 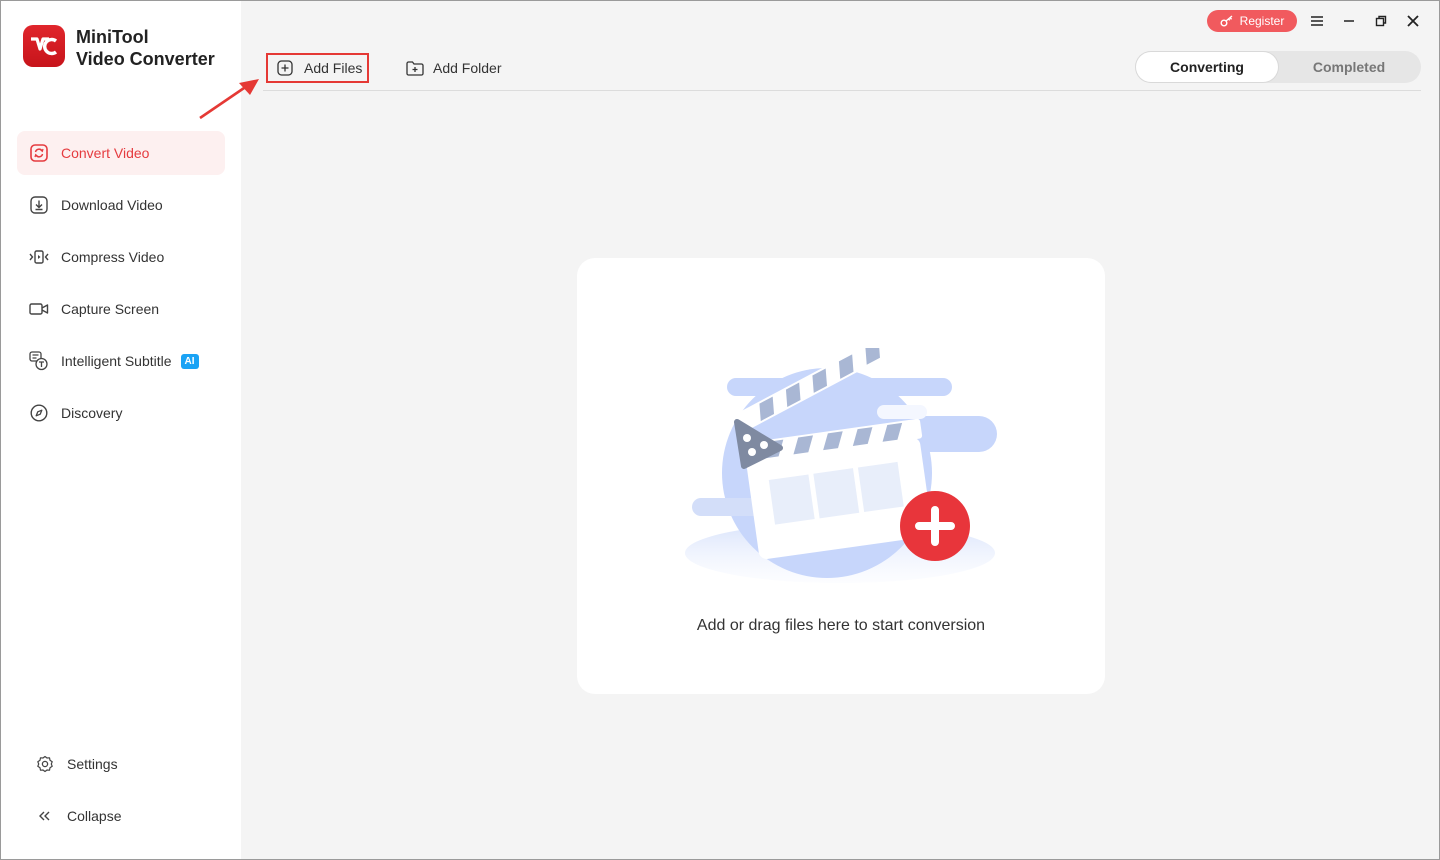 I want to click on annotation-arrow, so click(x=229, y=99).